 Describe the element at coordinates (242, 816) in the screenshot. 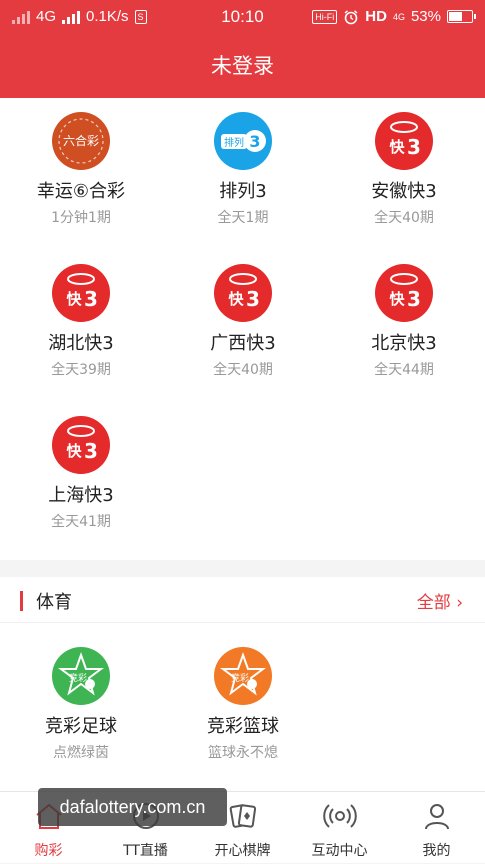

I see `cards-icon` at that location.